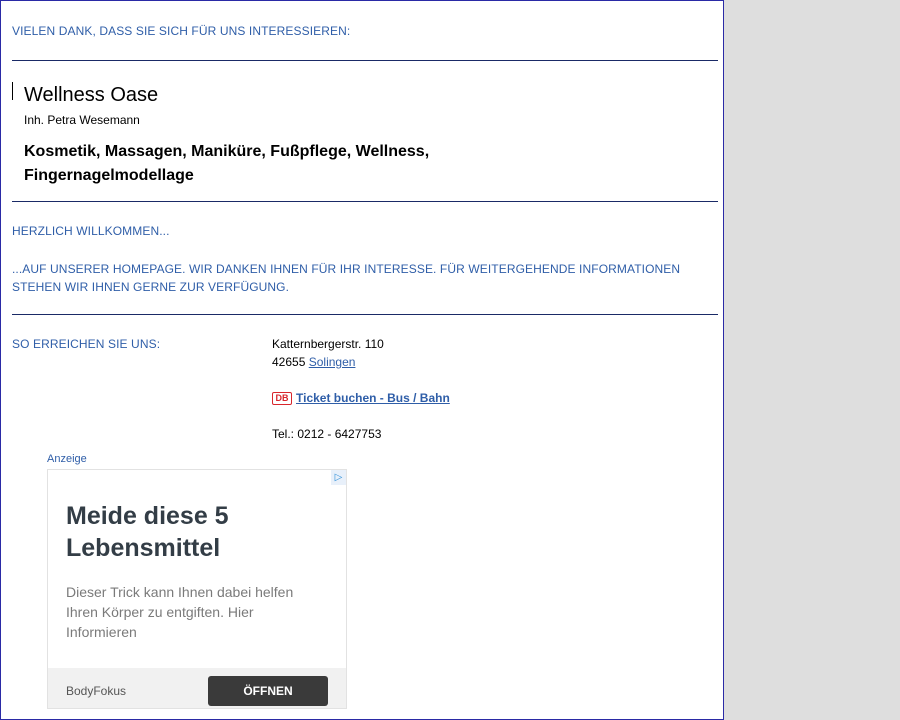 The height and width of the screenshot is (720, 900). What do you see at coordinates (197, 688) in the screenshot?
I see `ad-footer: BodyFokus ÖFFNEN` at bounding box center [197, 688].